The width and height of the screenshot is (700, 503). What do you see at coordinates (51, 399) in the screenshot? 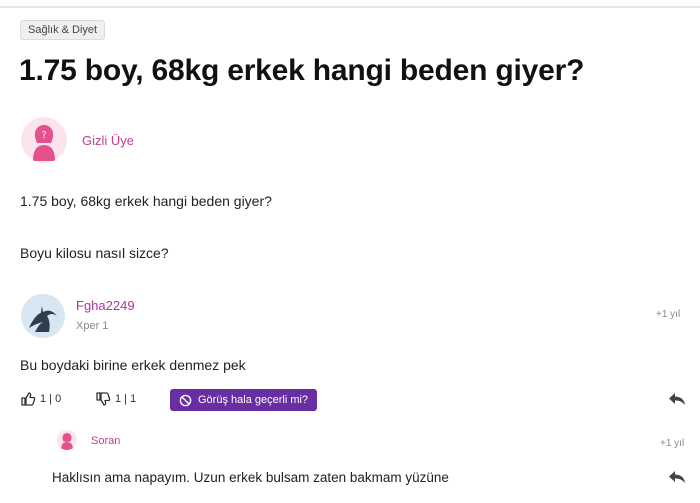
I see `upvote-count: 1 | 0` at bounding box center [51, 399].